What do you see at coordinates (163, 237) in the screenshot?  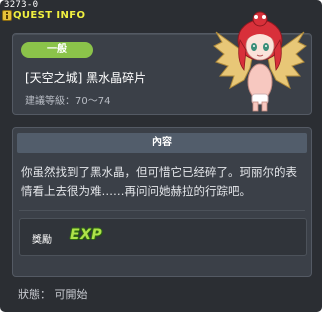 I see `reward-box: 獎勵 EXP` at bounding box center [163, 237].